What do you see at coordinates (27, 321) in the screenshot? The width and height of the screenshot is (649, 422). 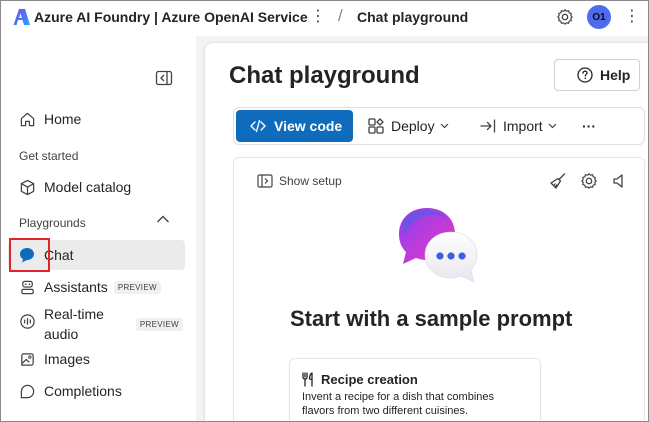 I see `audio-icon` at bounding box center [27, 321].